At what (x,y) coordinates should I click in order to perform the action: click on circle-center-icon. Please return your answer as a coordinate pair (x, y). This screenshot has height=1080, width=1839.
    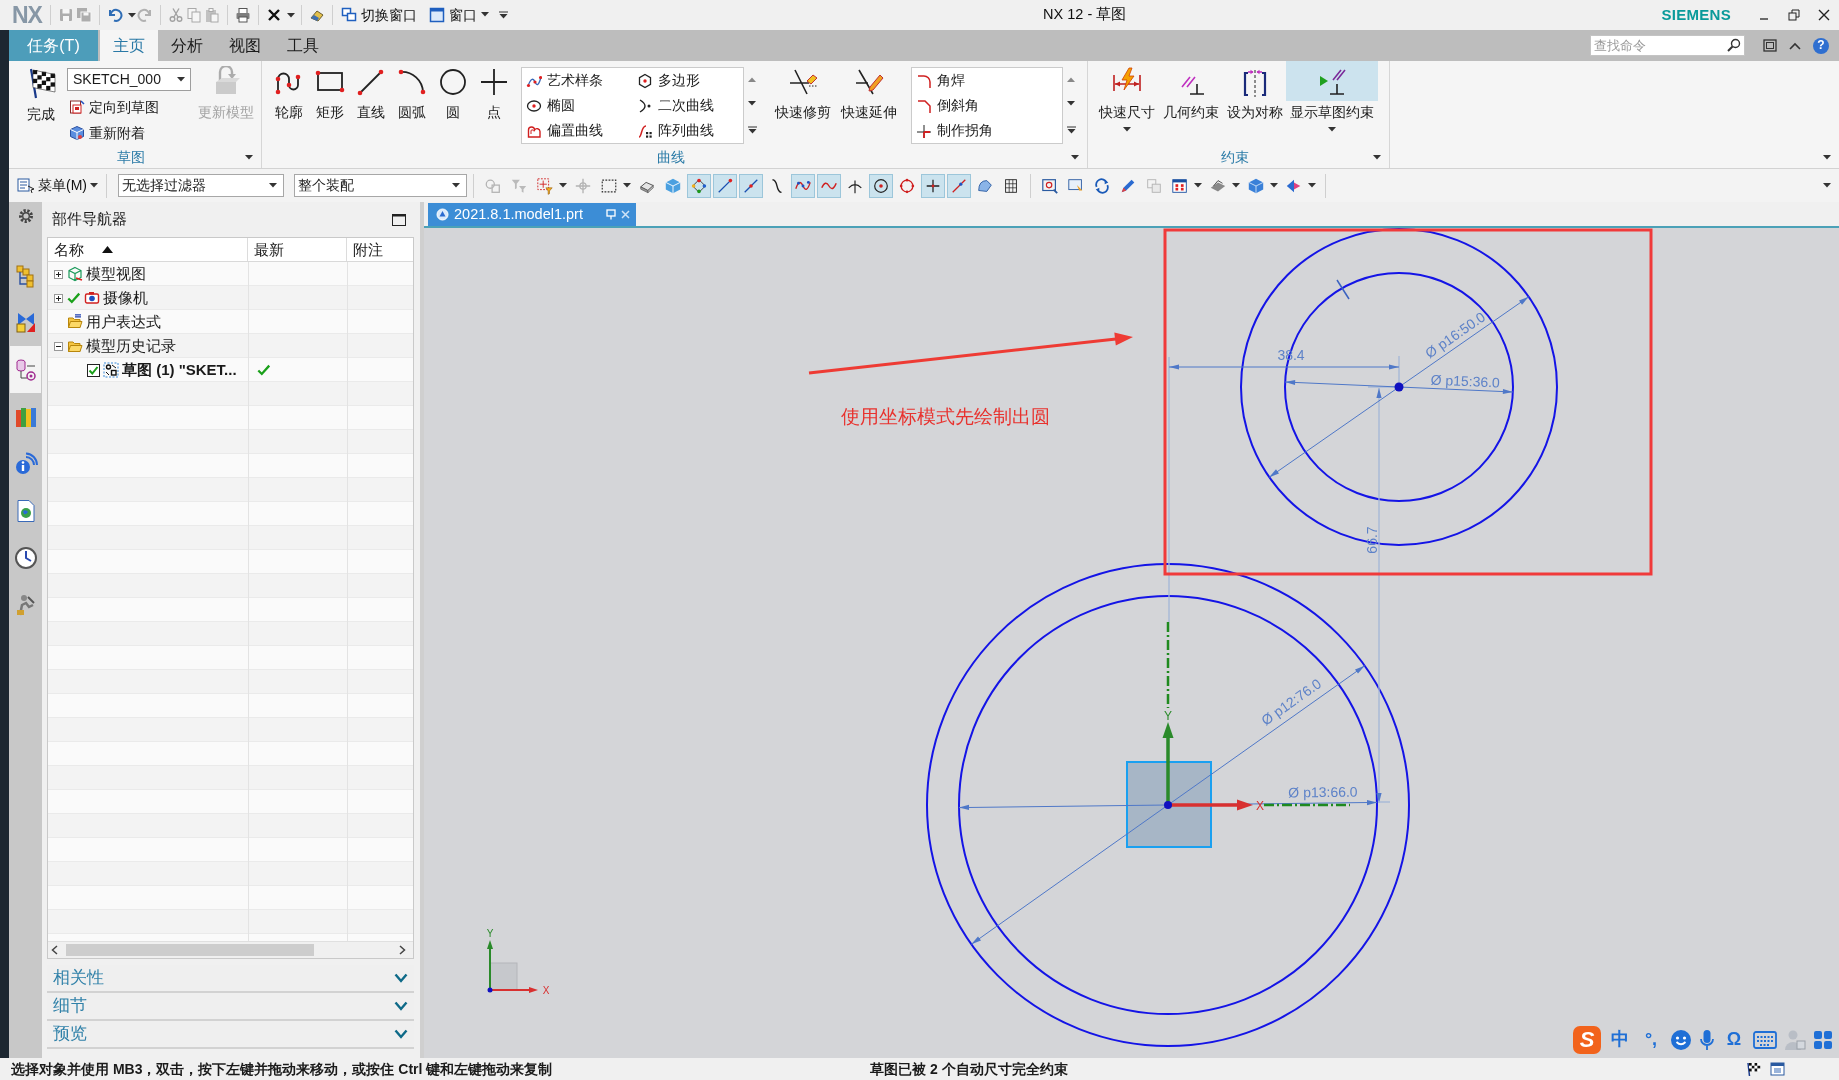
    Looking at the image, I should click on (881, 185).